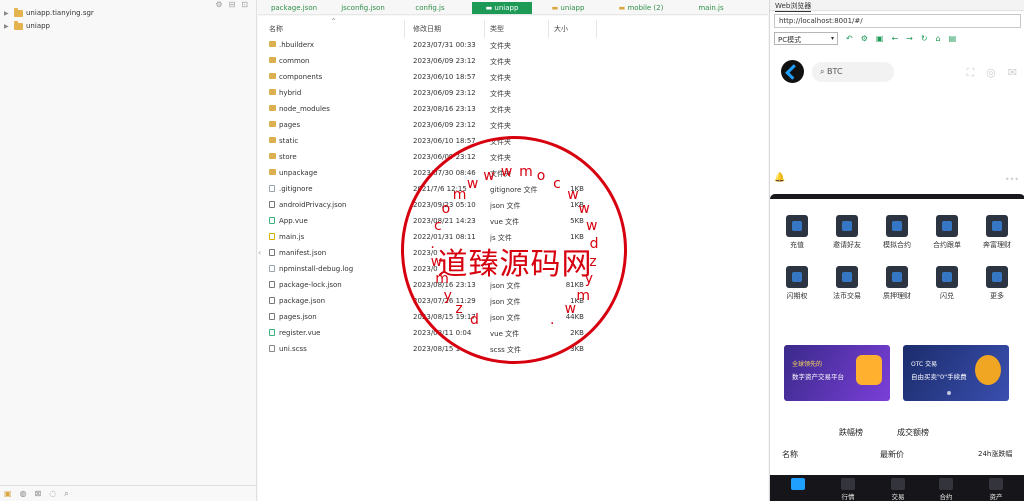 This screenshot has width=1024, height=501. Describe the element at coordinates (970, 73) in the screenshot. I see `scan-icon: ⛶` at that location.